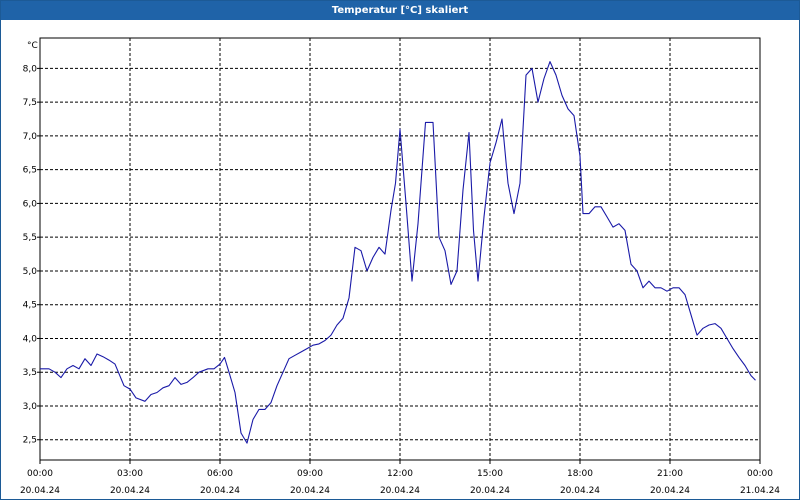  I want to click on y-tick-label: 4,0, so click(30, 339).